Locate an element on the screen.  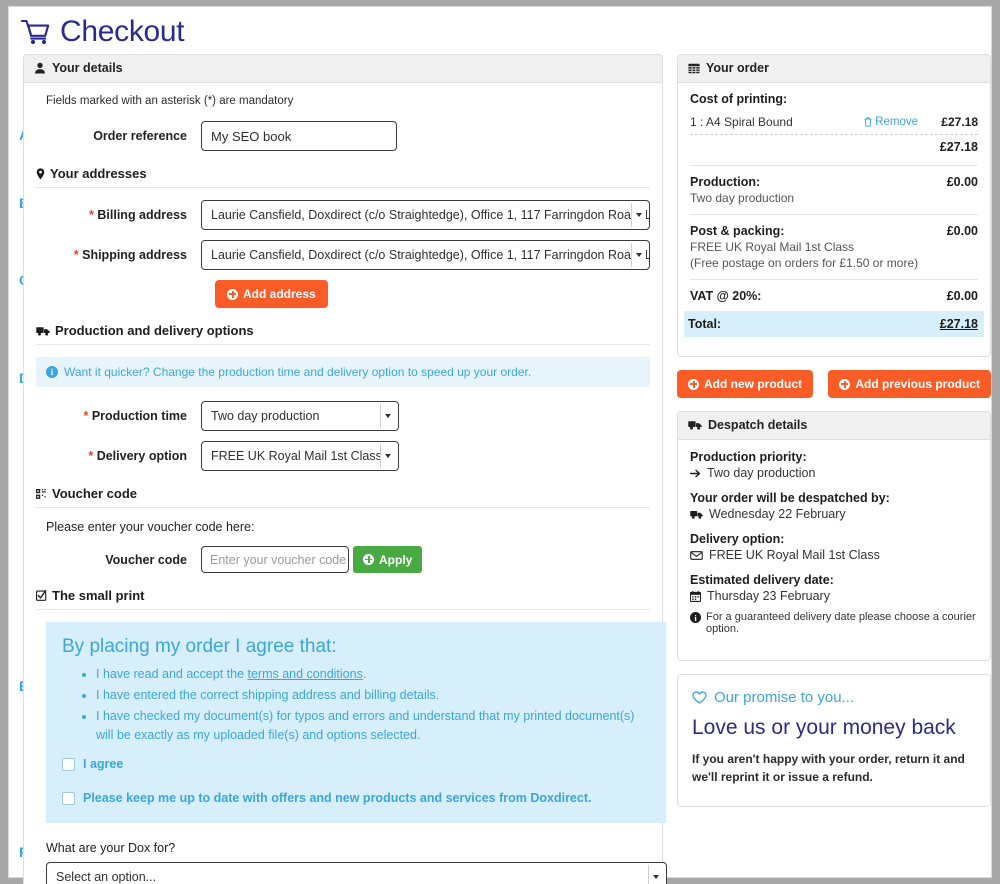
voucher-code-label: Voucher code is located at coordinates (146, 559).